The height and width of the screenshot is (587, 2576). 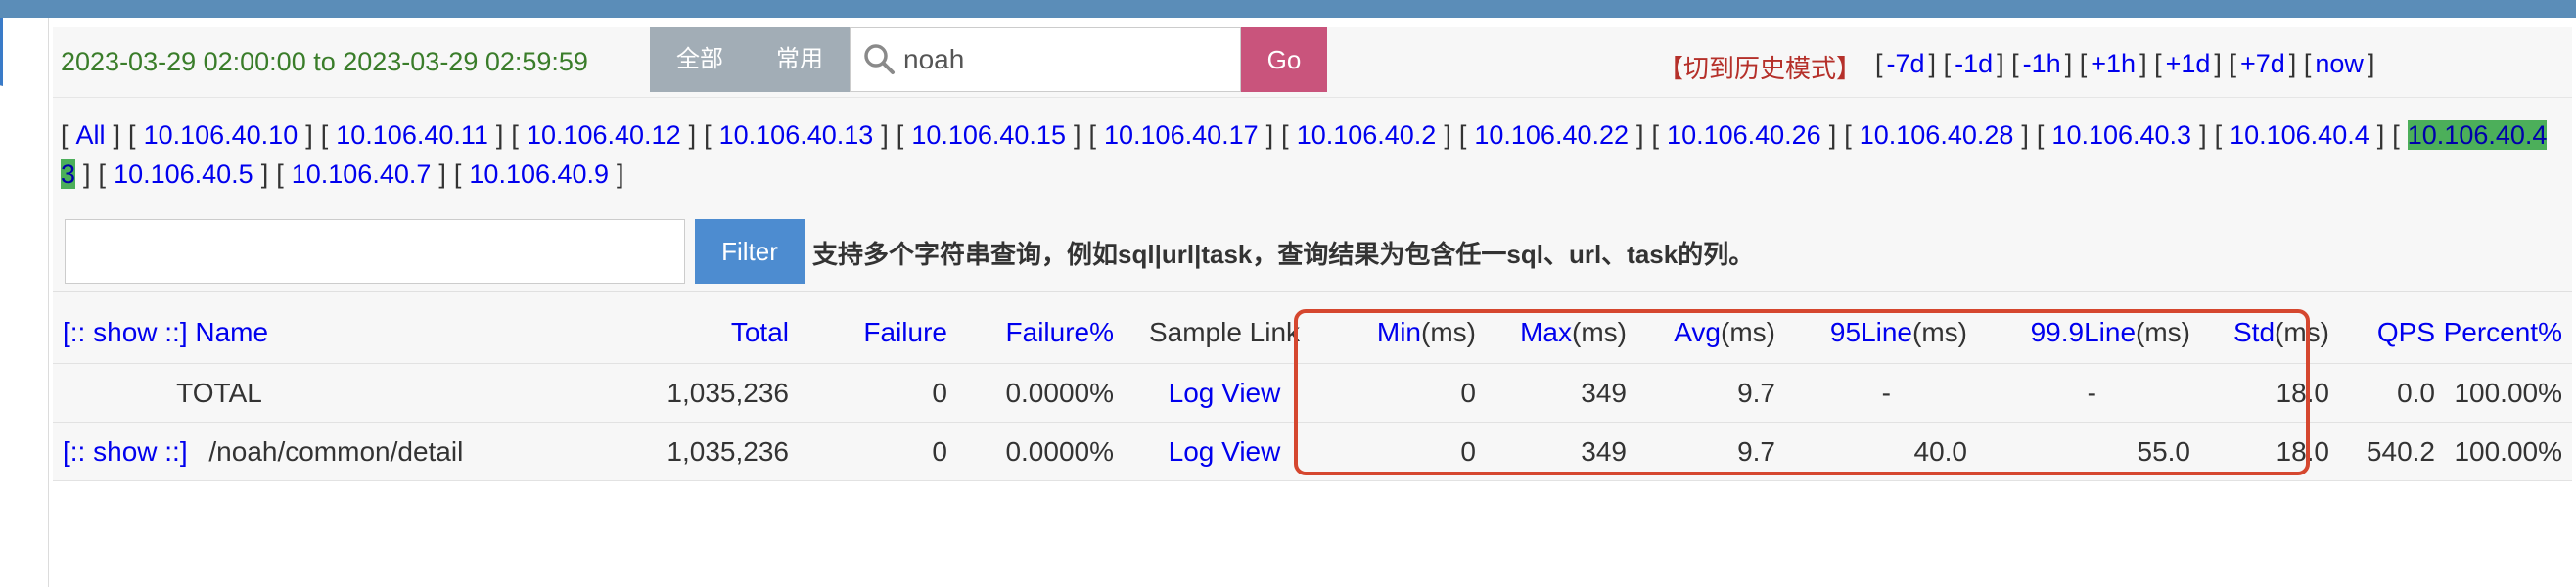 What do you see at coordinates (1181, 135) in the screenshot?
I see `ip-filter-link: 10.106.40.17` at bounding box center [1181, 135].